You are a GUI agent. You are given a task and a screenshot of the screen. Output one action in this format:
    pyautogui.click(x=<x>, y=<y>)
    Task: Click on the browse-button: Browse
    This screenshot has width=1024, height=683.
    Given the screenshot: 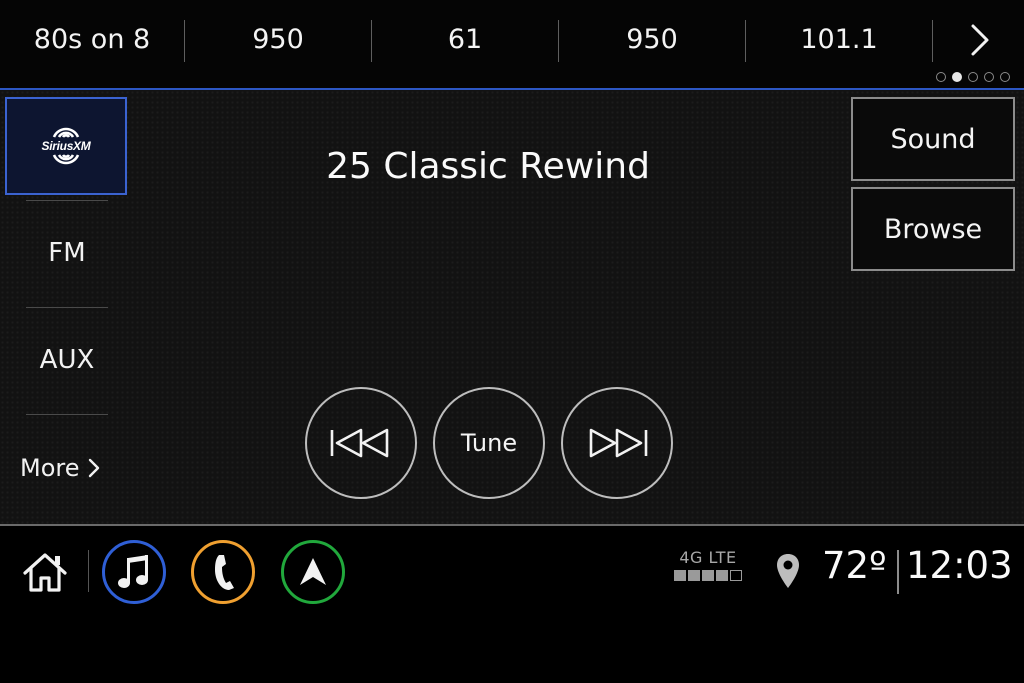 What is the action you would take?
    pyautogui.click(x=933, y=229)
    